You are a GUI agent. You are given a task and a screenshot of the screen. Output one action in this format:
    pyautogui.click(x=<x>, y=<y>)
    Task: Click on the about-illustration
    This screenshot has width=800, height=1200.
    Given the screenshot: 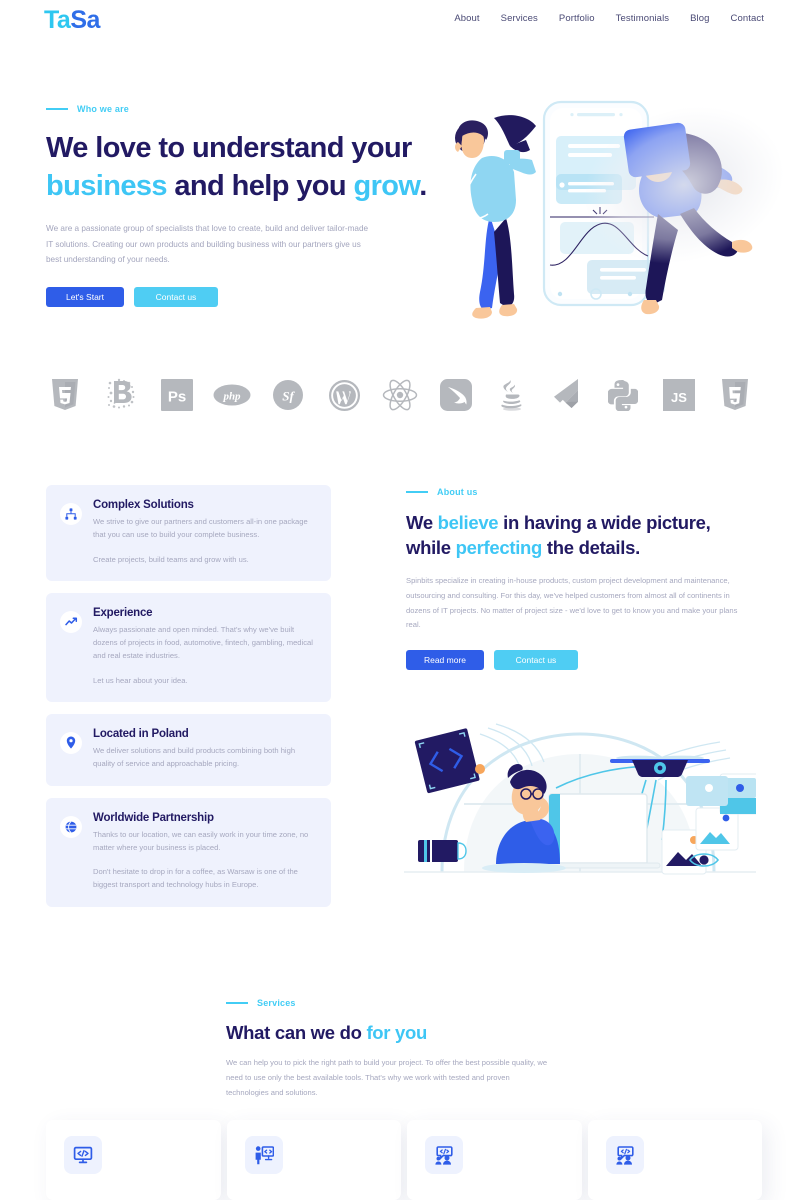 What is the action you would take?
    pyautogui.click(x=582, y=807)
    